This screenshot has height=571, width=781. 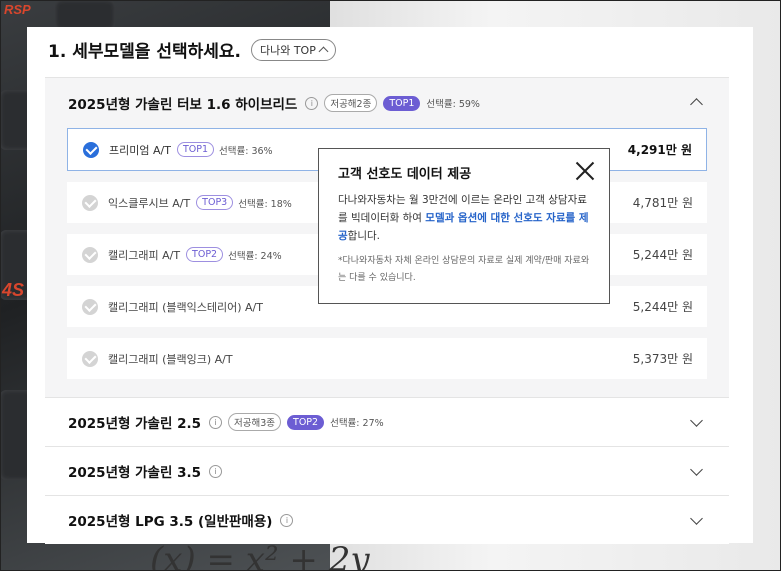 What do you see at coordinates (13, 290) in the screenshot?
I see `background-key-label: 4S` at bounding box center [13, 290].